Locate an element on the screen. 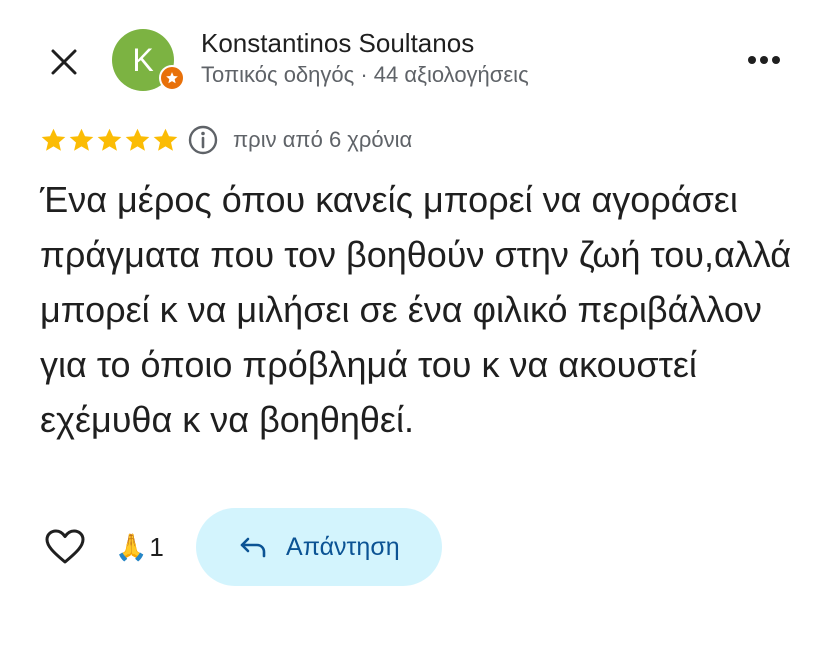 The height and width of the screenshot is (672, 828). more-horizontal-icon is located at coordinates (764, 60).